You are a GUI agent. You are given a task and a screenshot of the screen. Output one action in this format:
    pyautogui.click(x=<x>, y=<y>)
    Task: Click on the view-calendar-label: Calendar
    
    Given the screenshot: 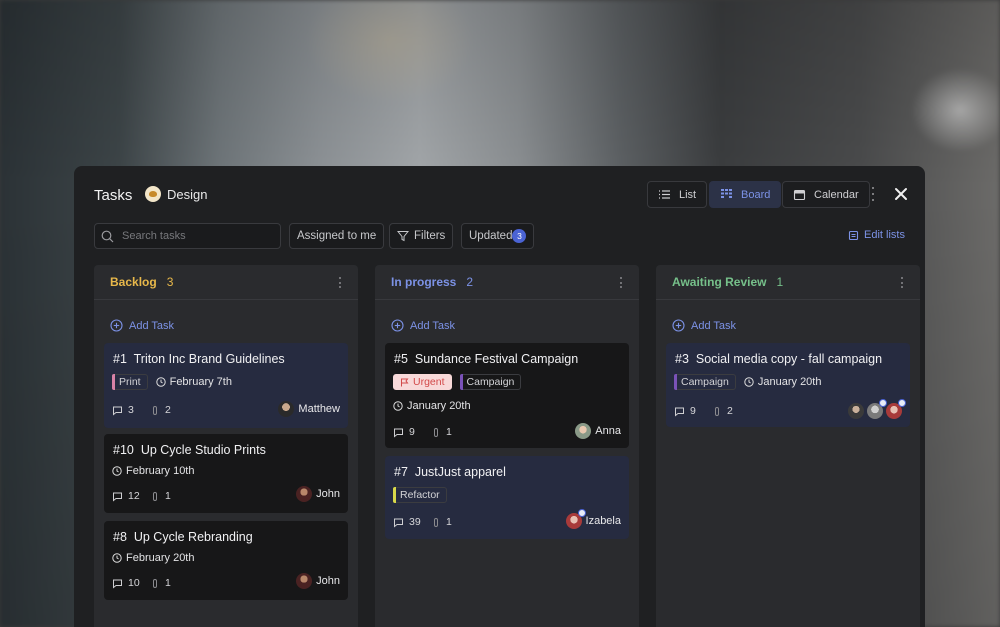 What is the action you would take?
    pyautogui.click(x=836, y=194)
    